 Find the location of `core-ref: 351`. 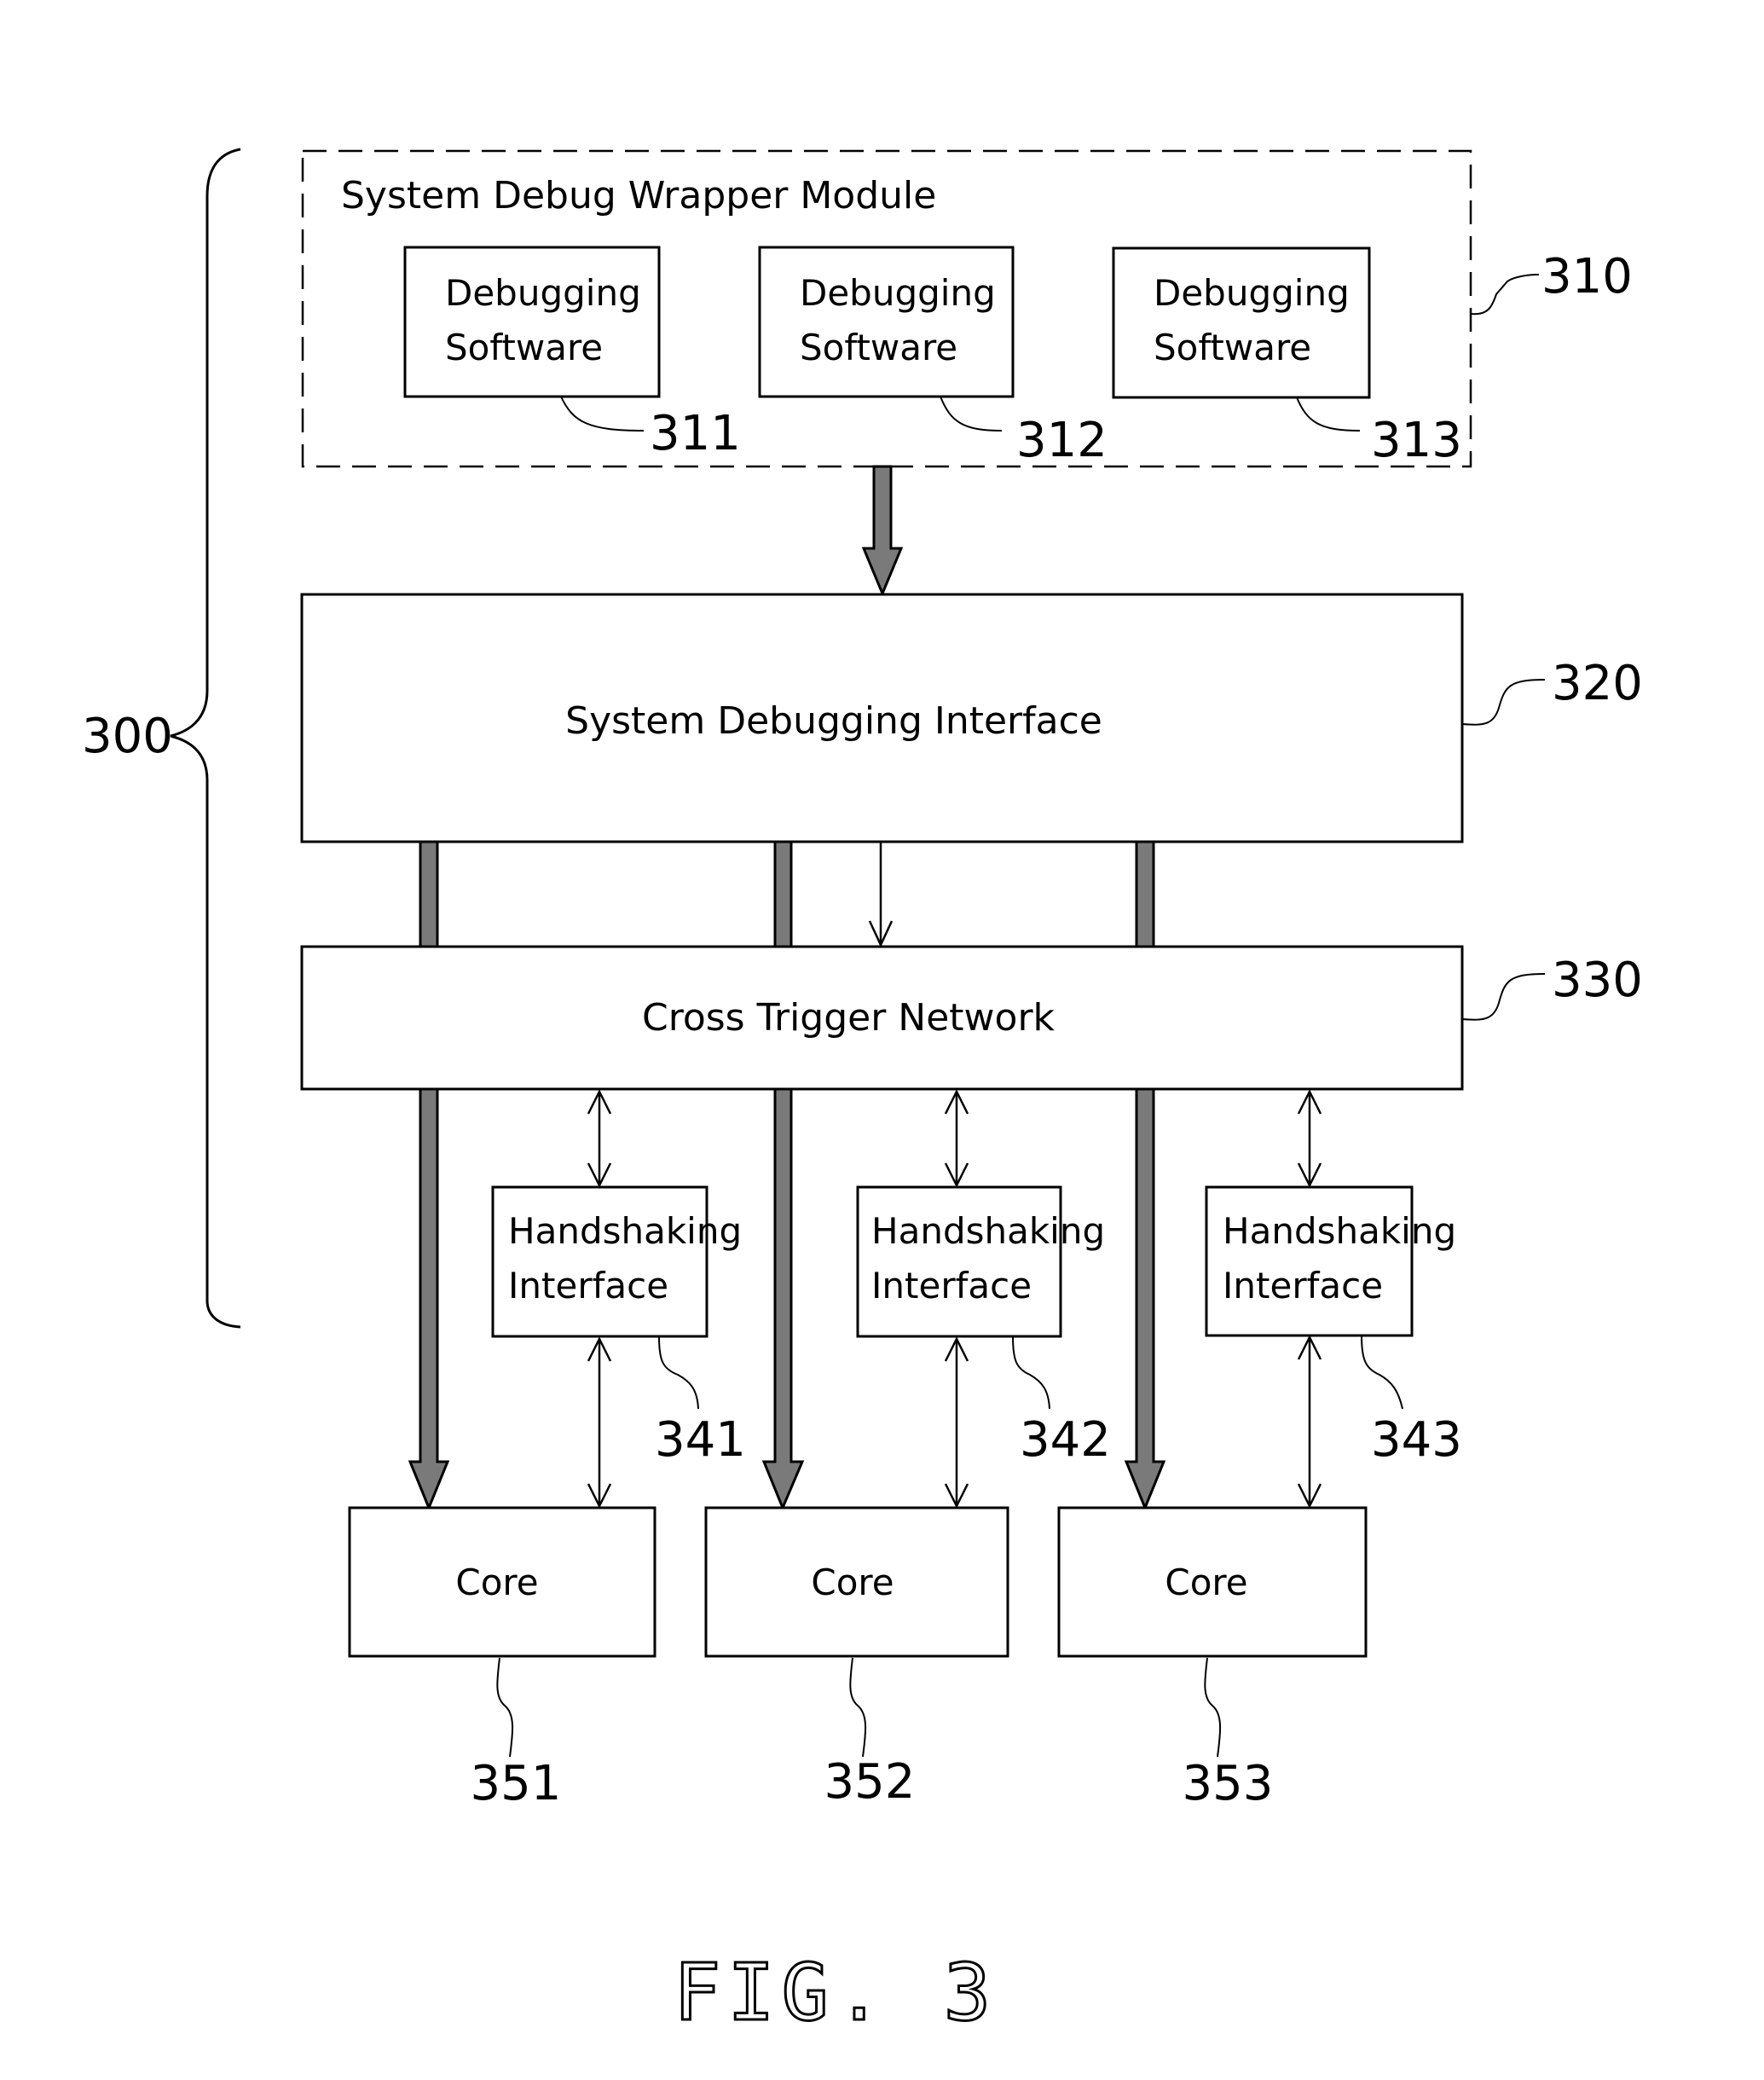

core-ref: 351 is located at coordinates (516, 1783).